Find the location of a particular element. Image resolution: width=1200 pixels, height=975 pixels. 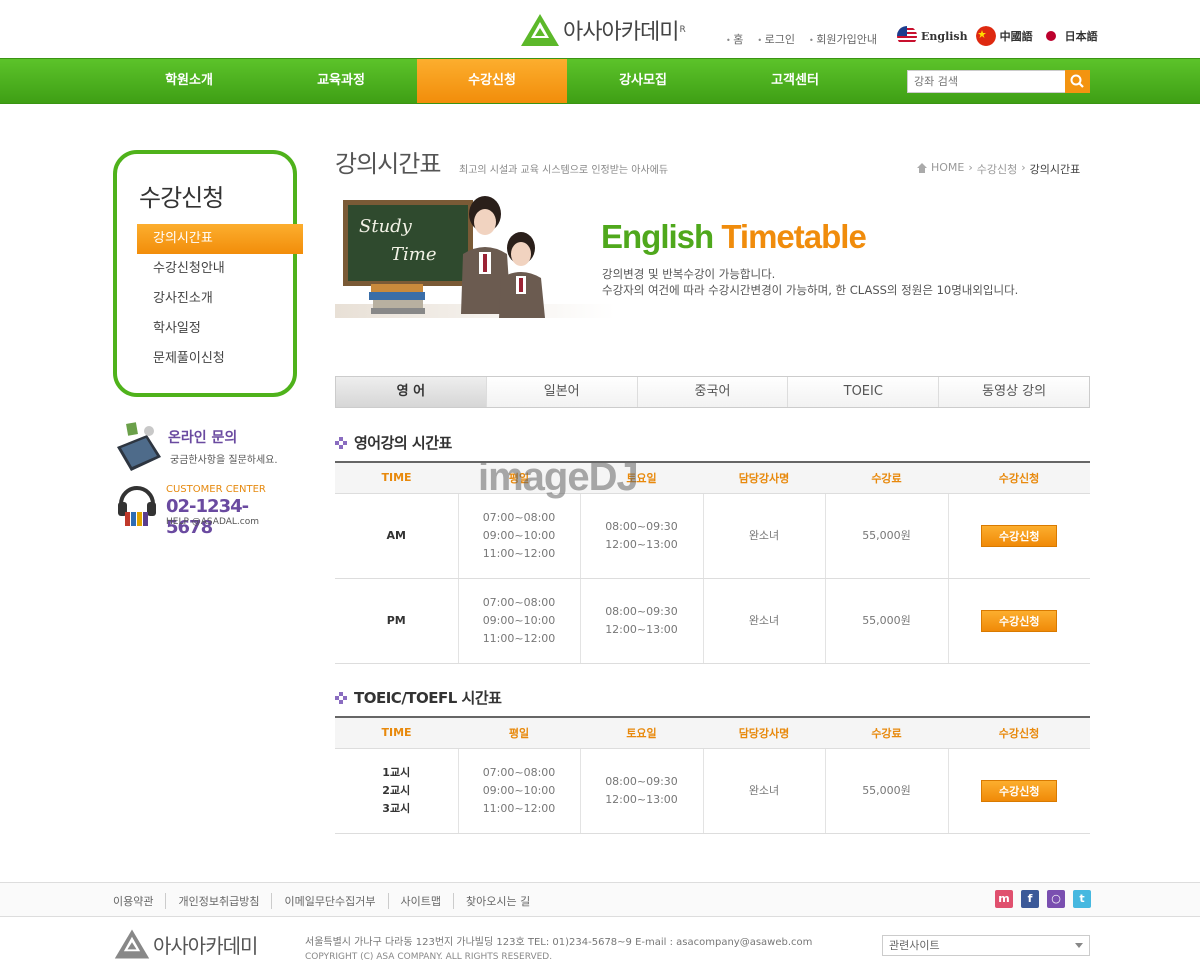

banner-title-english: English is located at coordinates (657, 236).